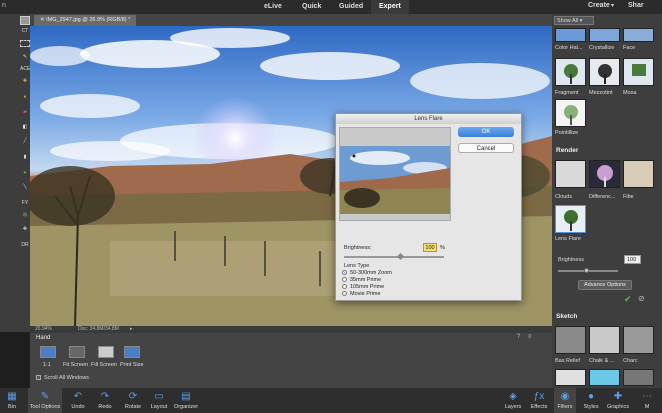 The height and width of the screenshot is (413, 662). I want to click on eraser-tool-icon: ▰, so click(25, 113).